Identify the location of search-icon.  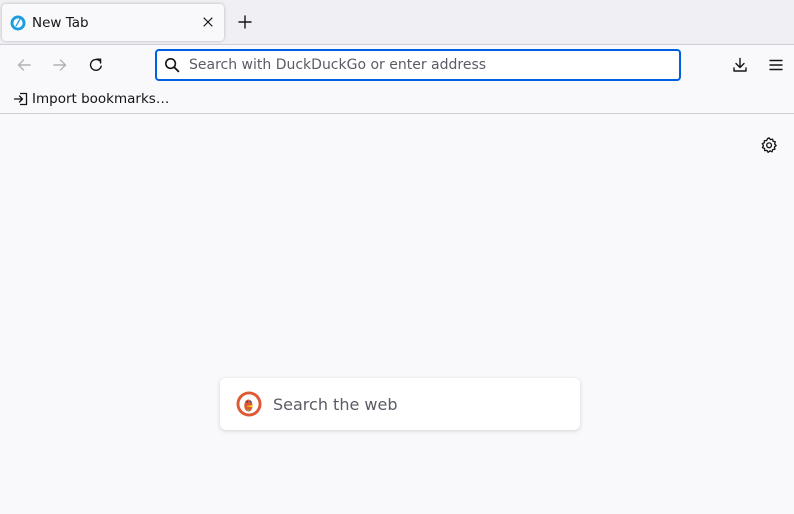
(172, 65).